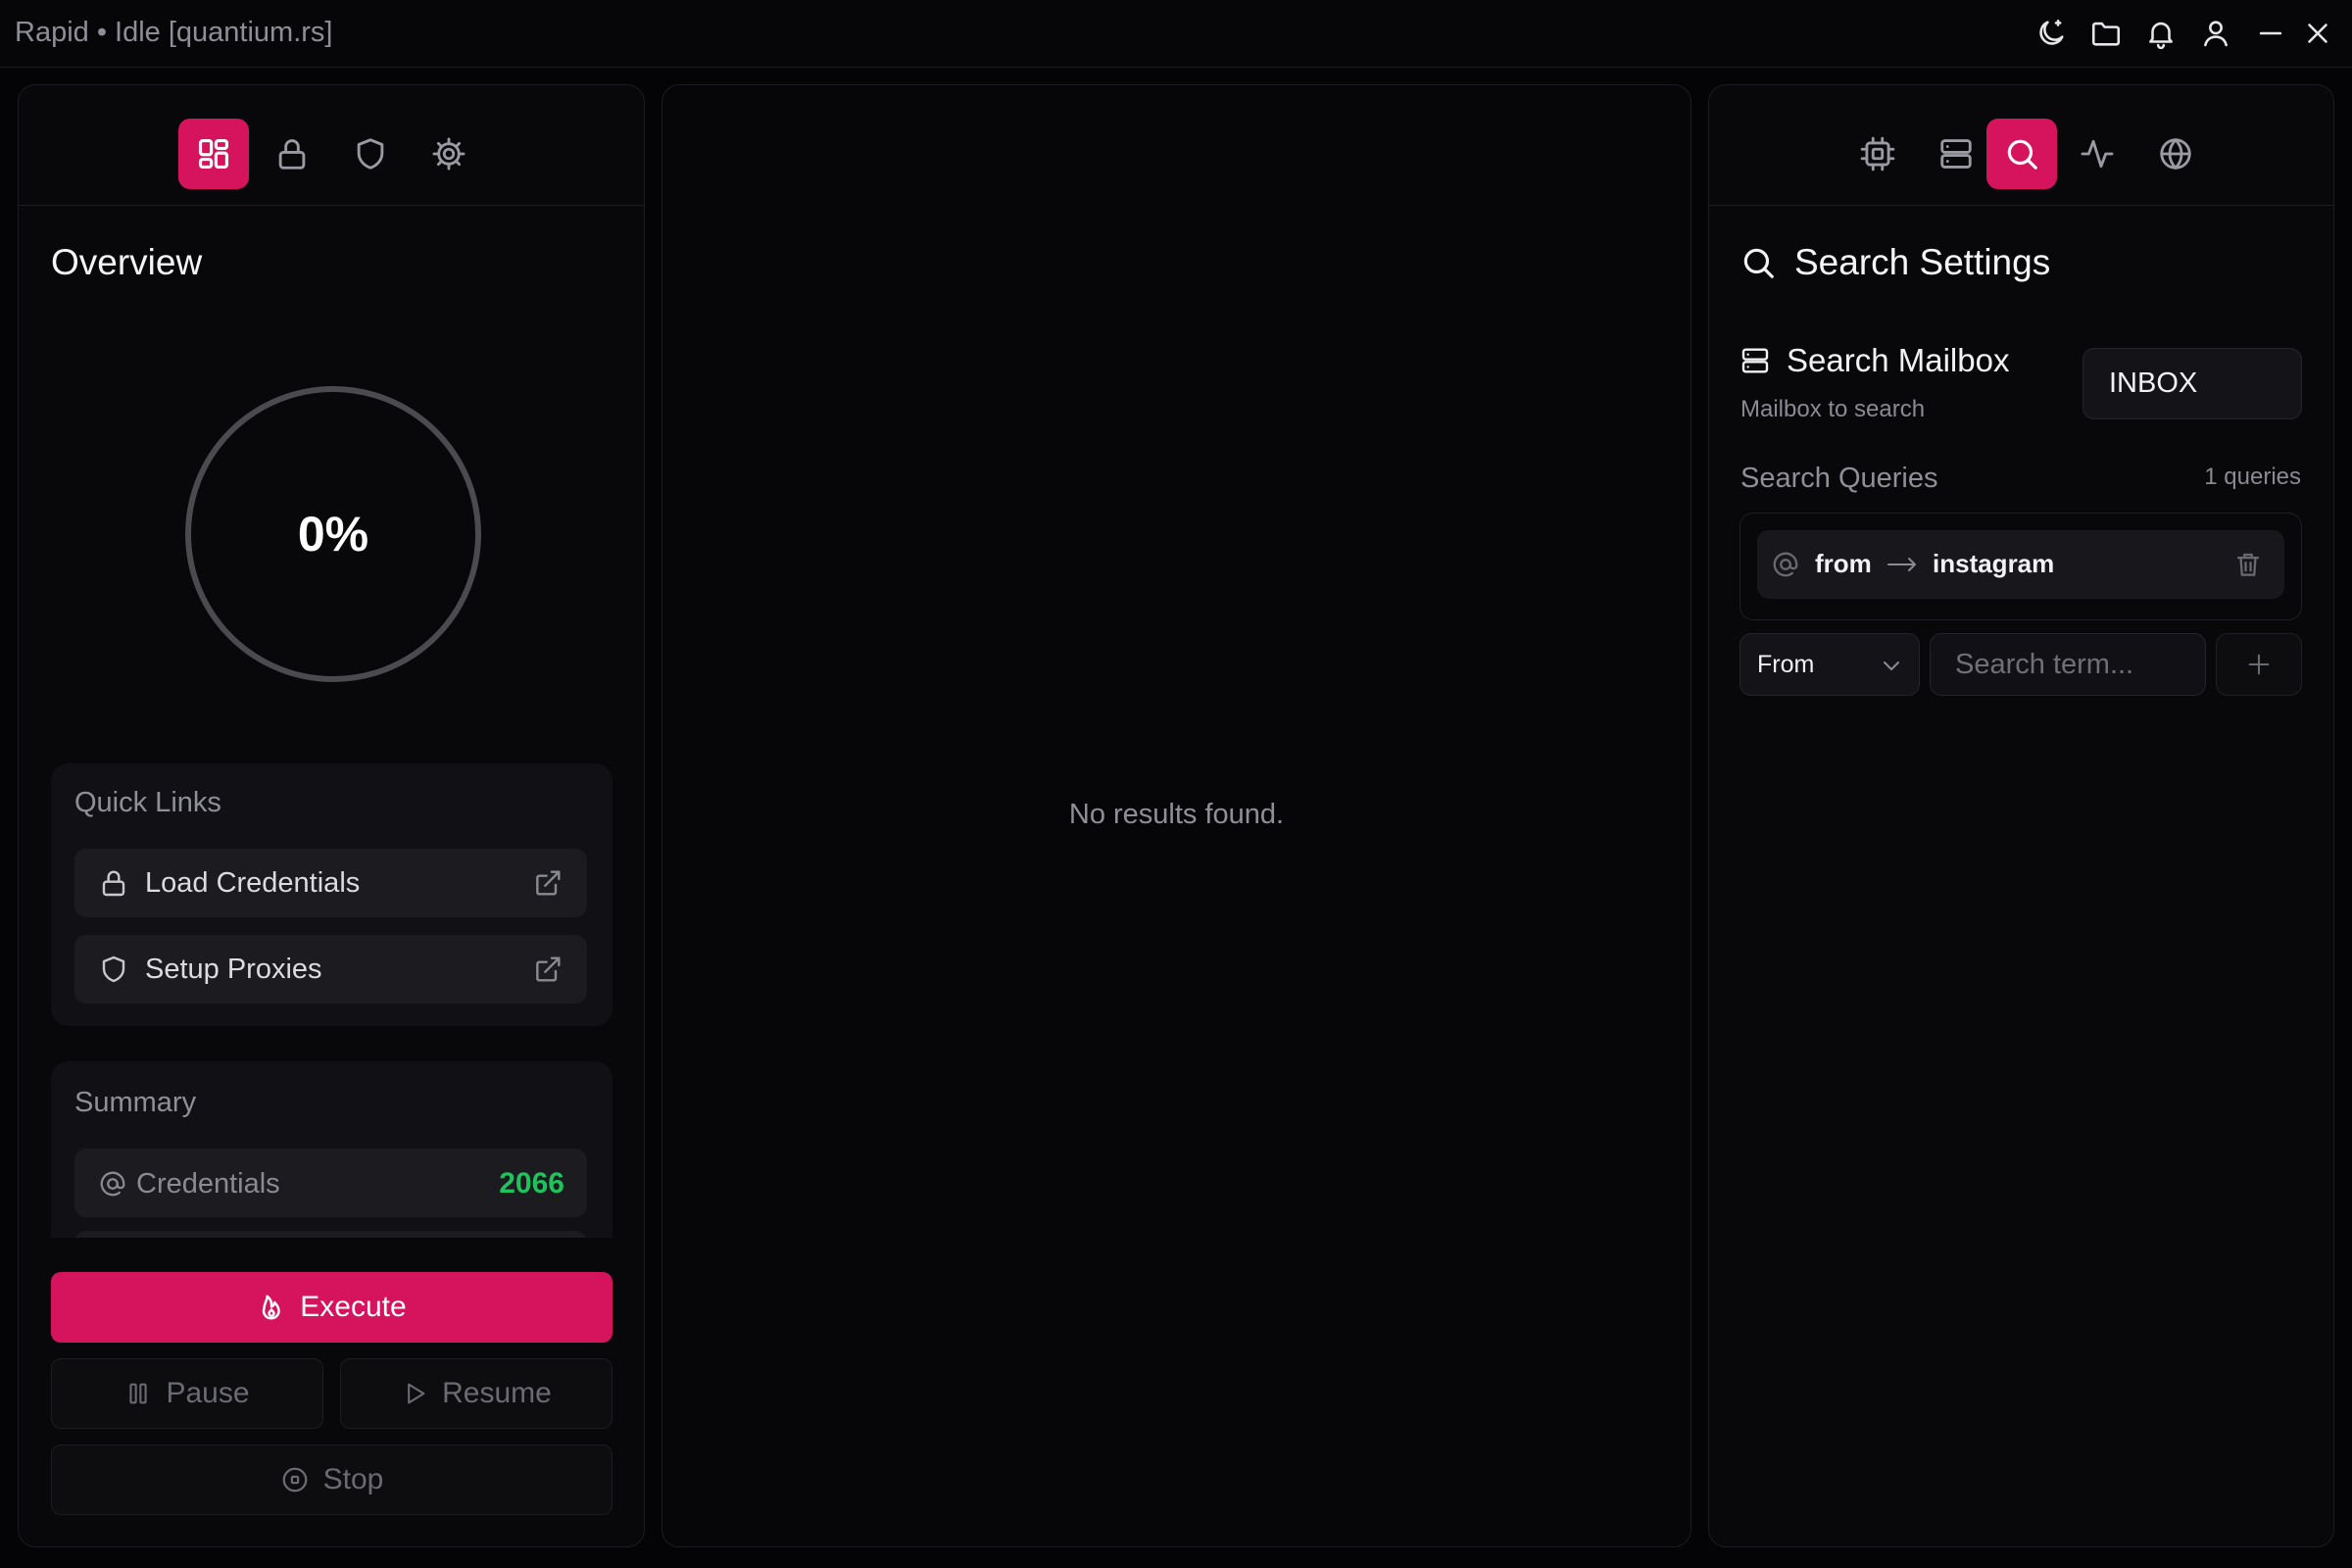 Image resolution: width=2352 pixels, height=1568 pixels. I want to click on tab-credentials, so click(292, 154).